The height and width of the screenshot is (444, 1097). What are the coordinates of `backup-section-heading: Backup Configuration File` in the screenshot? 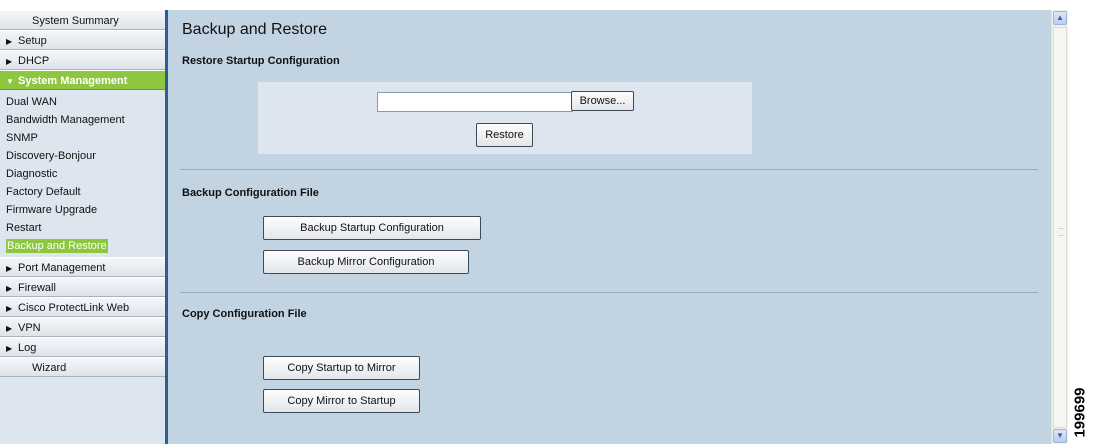 It's located at (250, 193).